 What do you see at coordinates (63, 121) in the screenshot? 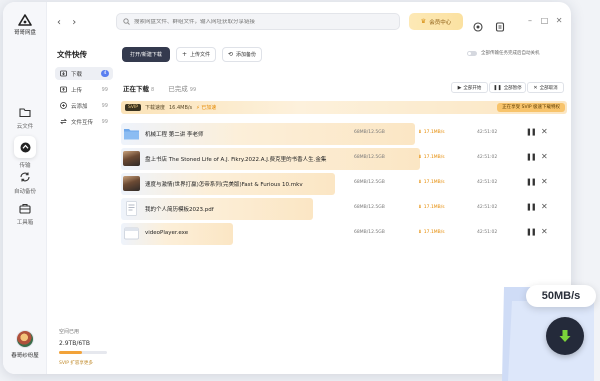
I see `file-transfer-icon` at bounding box center [63, 121].